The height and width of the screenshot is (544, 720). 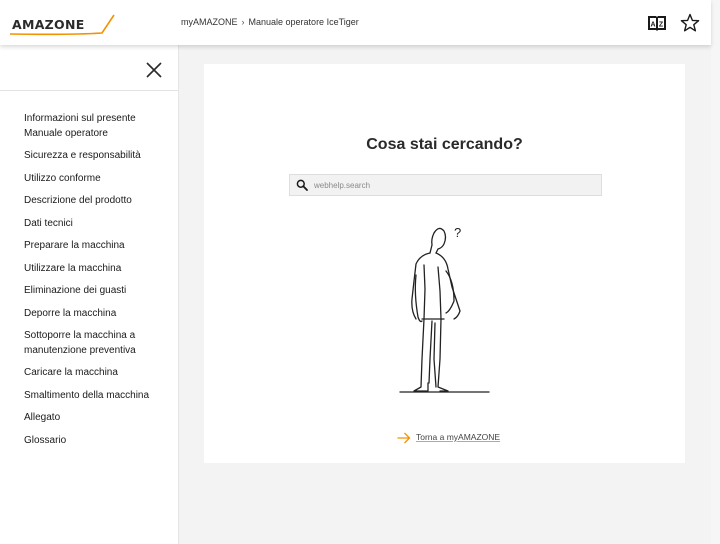 What do you see at coordinates (303, 22) in the screenshot?
I see `breadcrumb-current-page: Manuale operatore IceTiger` at bounding box center [303, 22].